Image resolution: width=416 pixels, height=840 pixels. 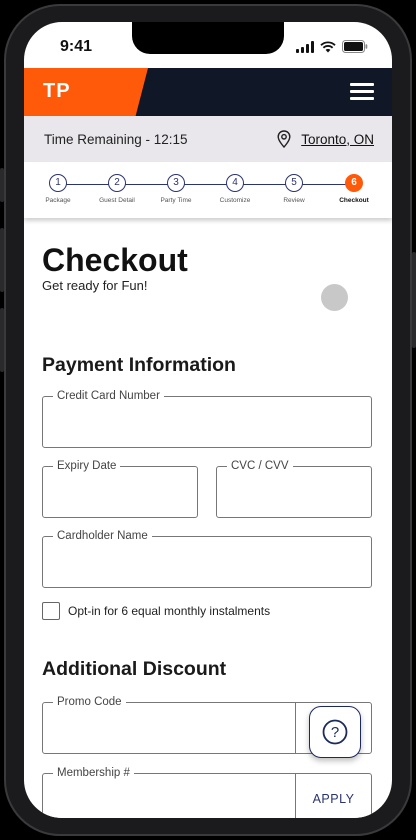 I want to click on time-location-bar: Time Remaining - 12:15 Toronto, ON, so click(x=208, y=139).